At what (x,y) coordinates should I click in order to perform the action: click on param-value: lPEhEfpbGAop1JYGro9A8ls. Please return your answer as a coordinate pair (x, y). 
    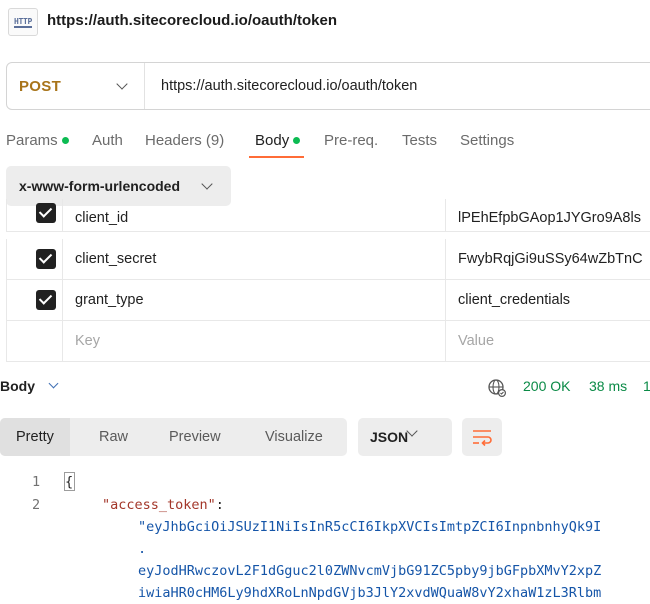
    Looking at the image, I should click on (549, 218).